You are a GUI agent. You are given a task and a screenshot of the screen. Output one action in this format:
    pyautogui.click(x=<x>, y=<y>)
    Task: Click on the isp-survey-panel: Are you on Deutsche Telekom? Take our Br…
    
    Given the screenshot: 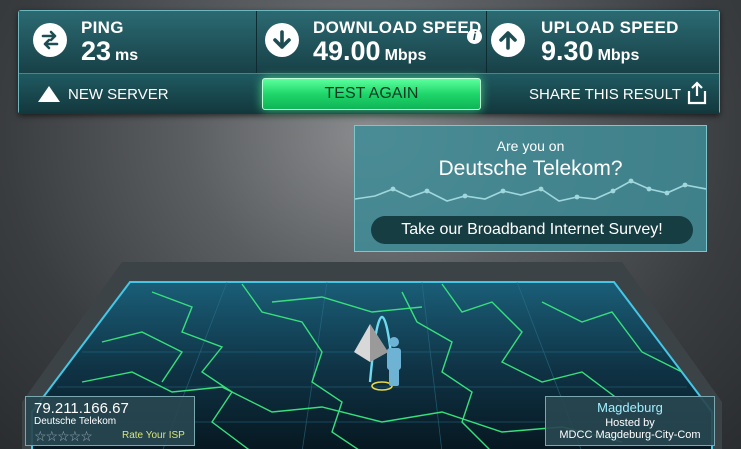 What is the action you would take?
    pyautogui.click(x=530, y=188)
    